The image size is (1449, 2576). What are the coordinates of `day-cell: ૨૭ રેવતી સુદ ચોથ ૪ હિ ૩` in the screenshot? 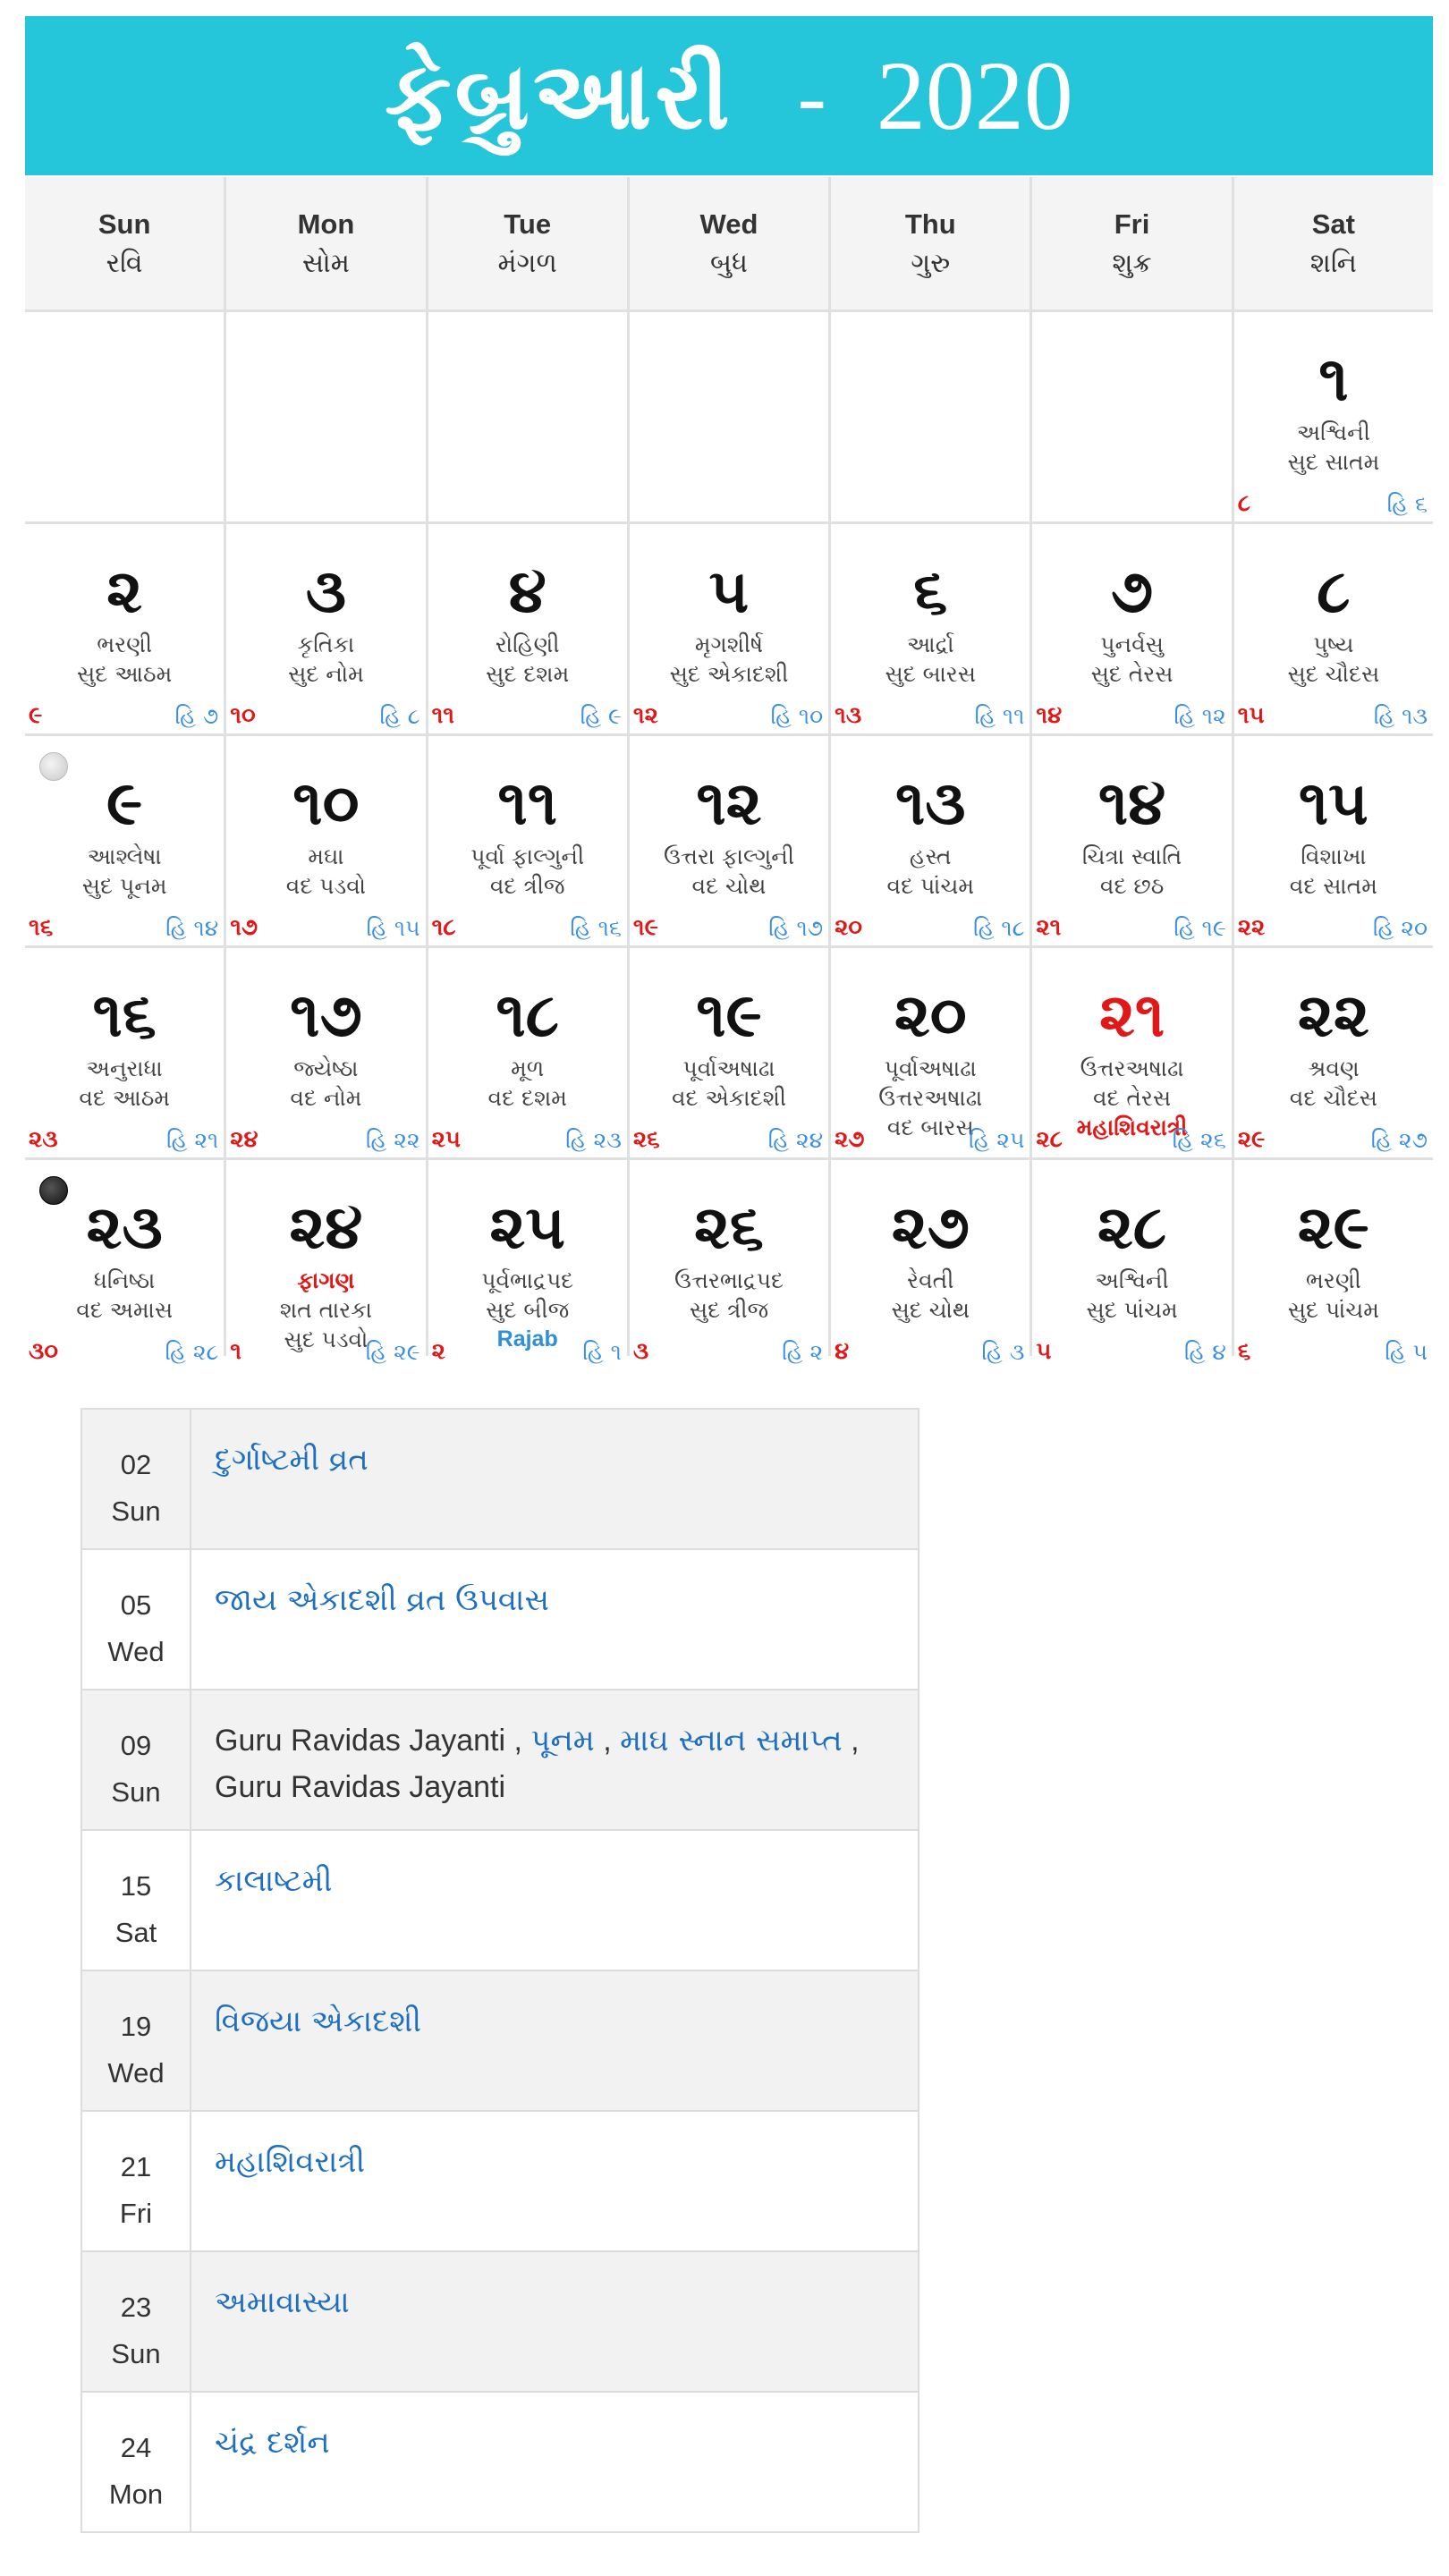 It's located at (930, 1264).